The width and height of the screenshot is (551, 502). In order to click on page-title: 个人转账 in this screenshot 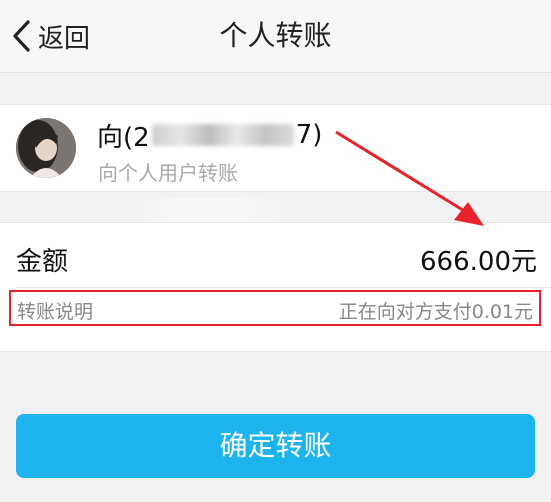, I will do `click(275, 35)`.